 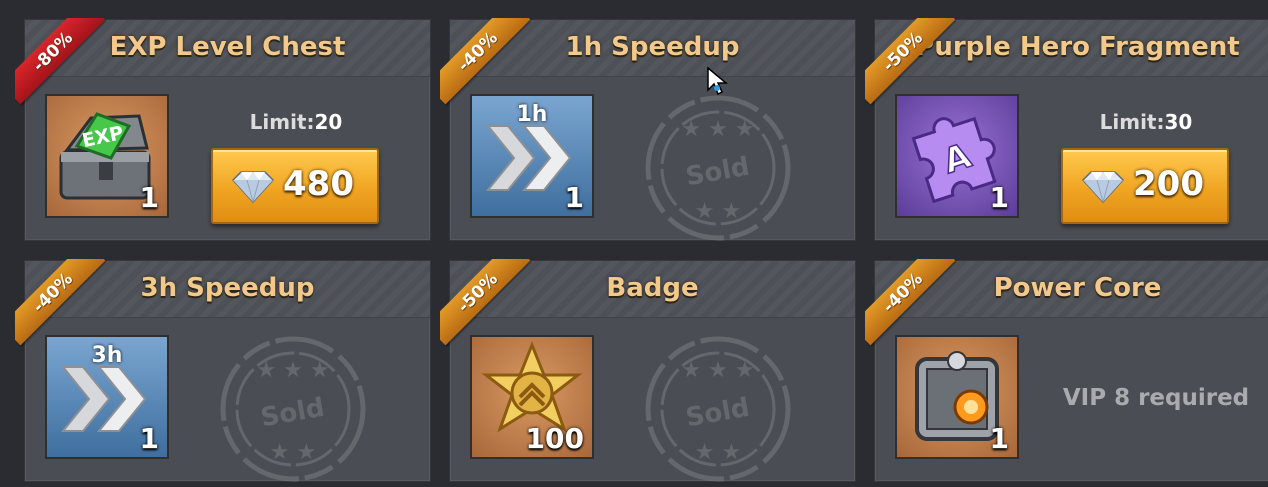 What do you see at coordinates (1178, 122) in the screenshot?
I see `limit-value: 30` at bounding box center [1178, 122].